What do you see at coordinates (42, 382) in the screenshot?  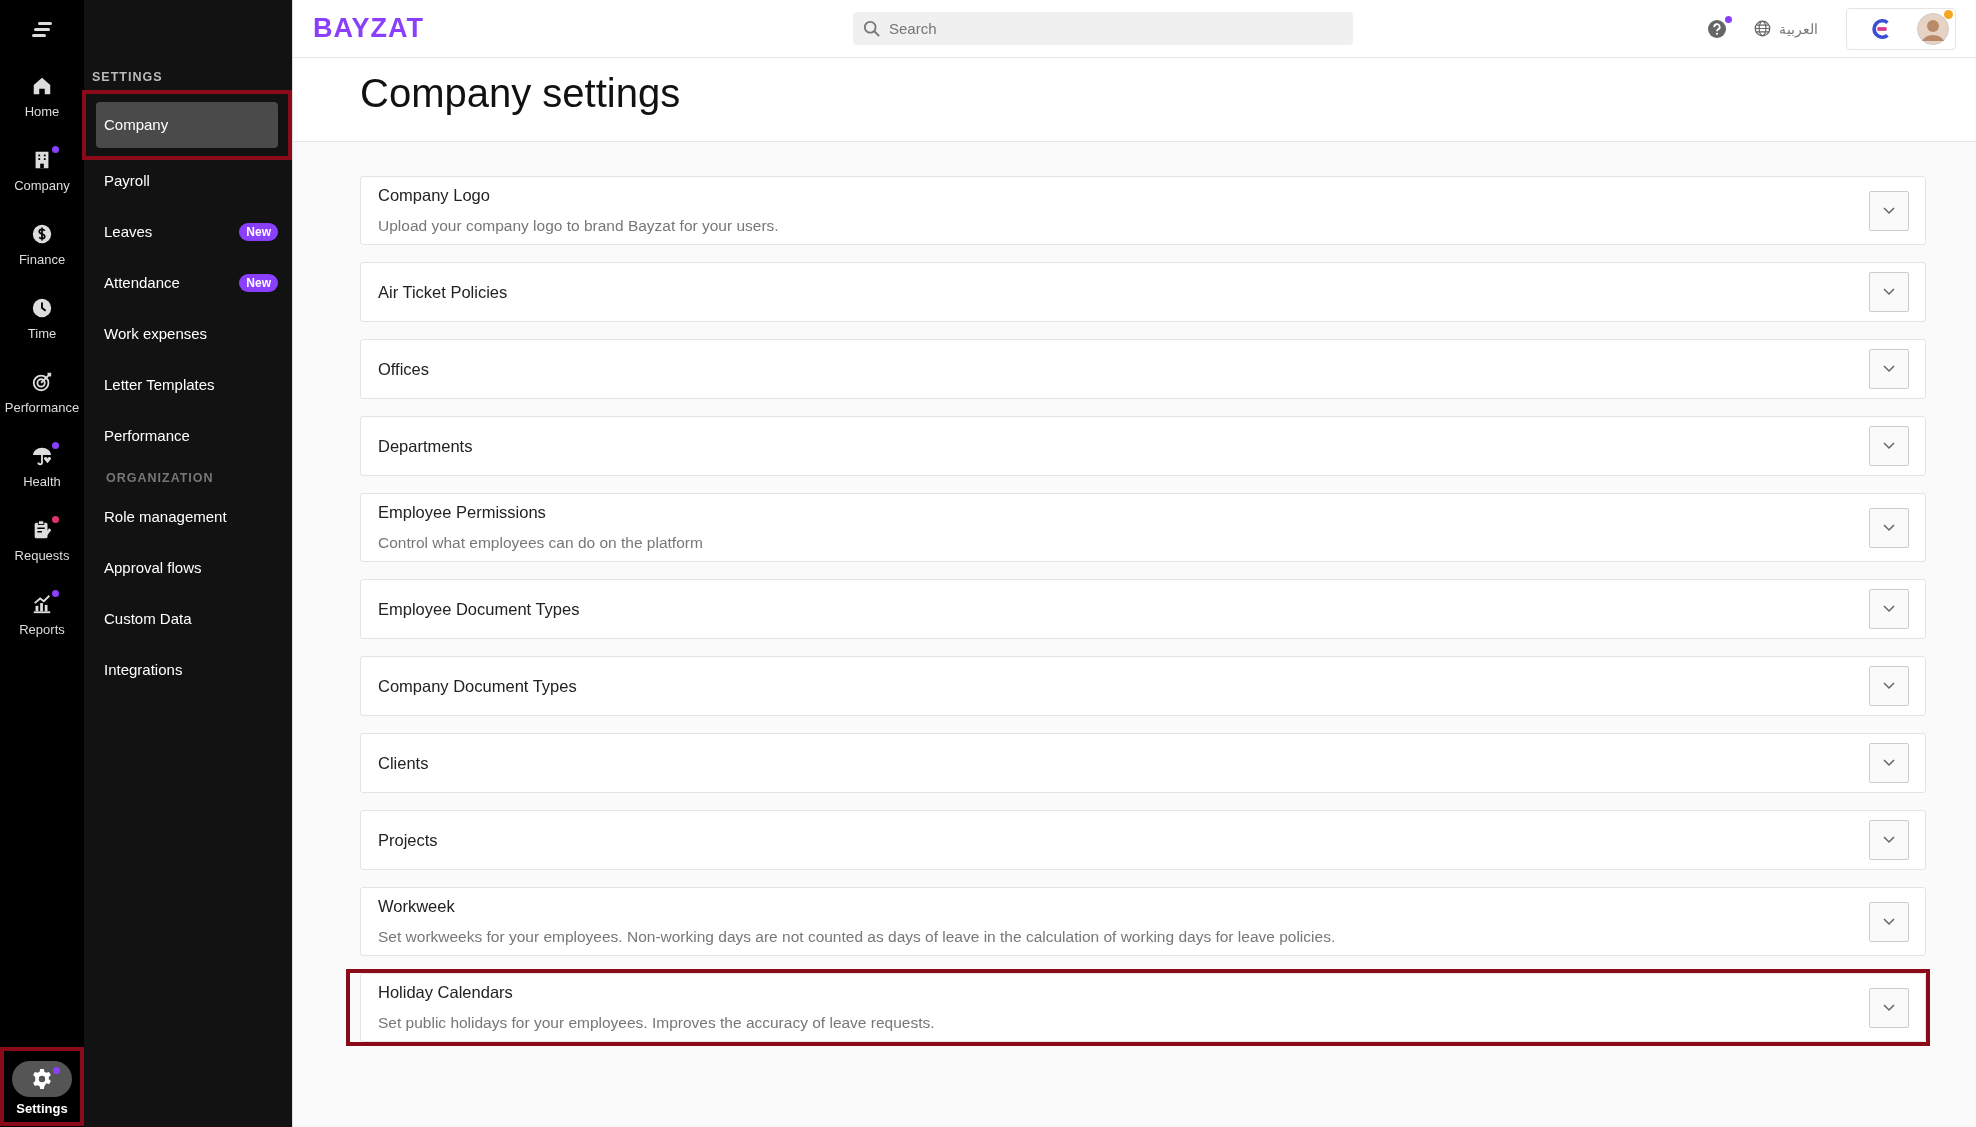 I see `target-icon` at bounding box center [42, 382].